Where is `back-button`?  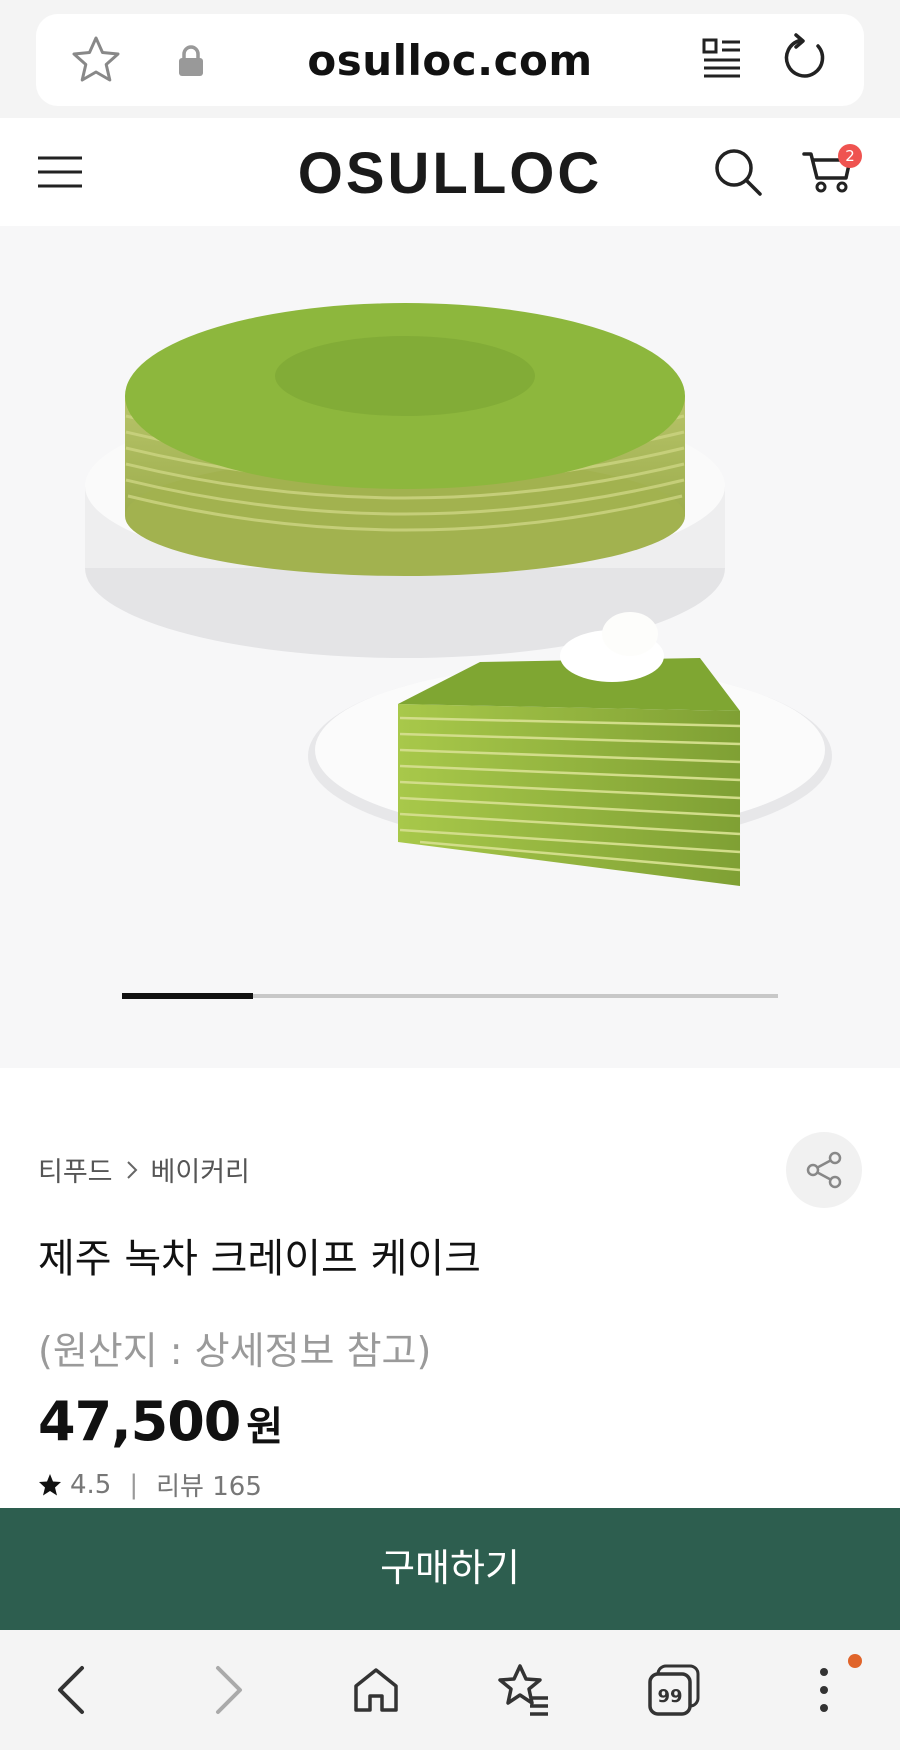 back-button is located at coordinates (72, 1690).